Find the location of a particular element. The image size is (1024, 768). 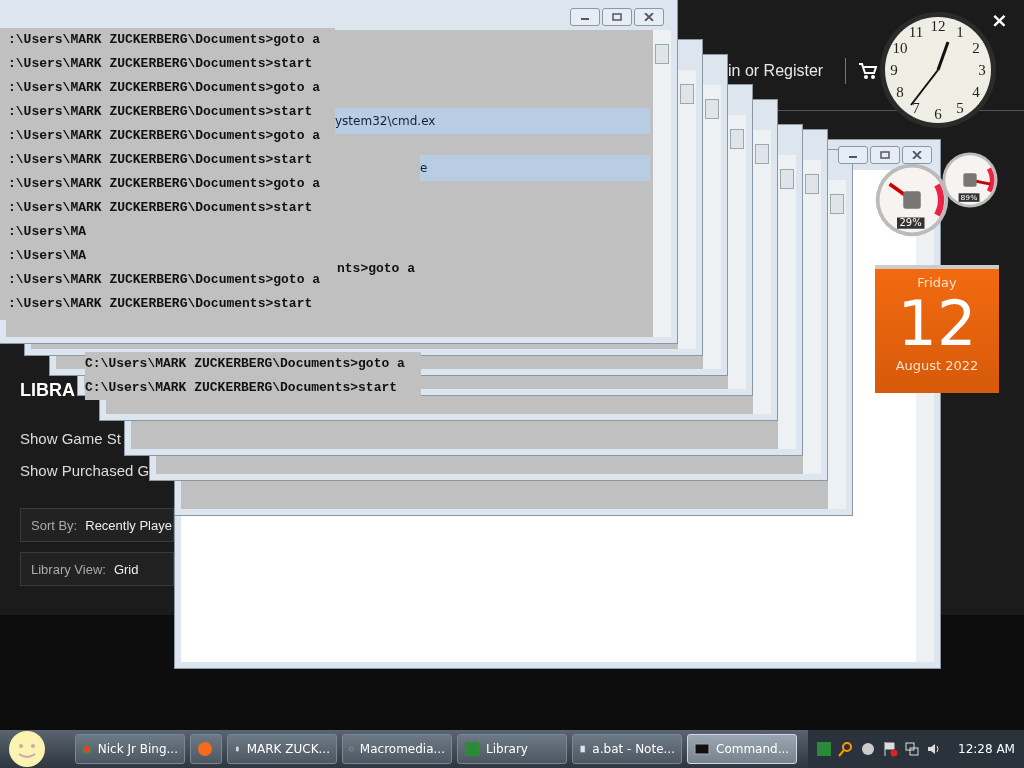

speaker-icon is located at coordinates (934, 749).